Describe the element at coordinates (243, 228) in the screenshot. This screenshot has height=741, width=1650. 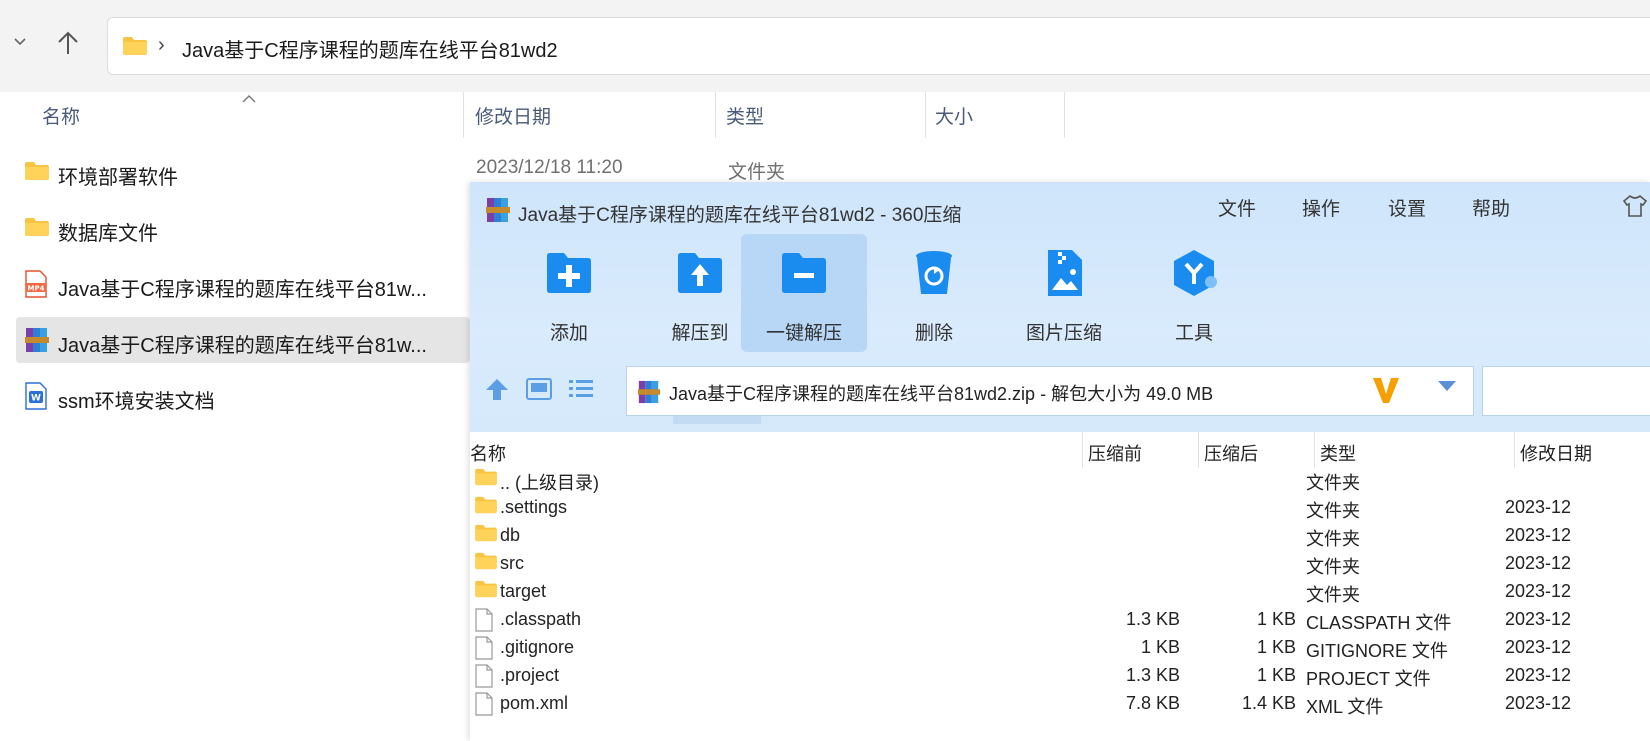
I see `list-item-database-files: 数据库文件` at that location.